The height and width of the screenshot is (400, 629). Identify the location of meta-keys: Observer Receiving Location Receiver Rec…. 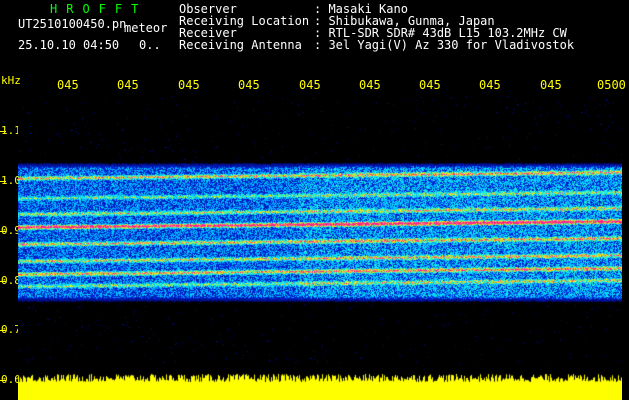
(244, 27).